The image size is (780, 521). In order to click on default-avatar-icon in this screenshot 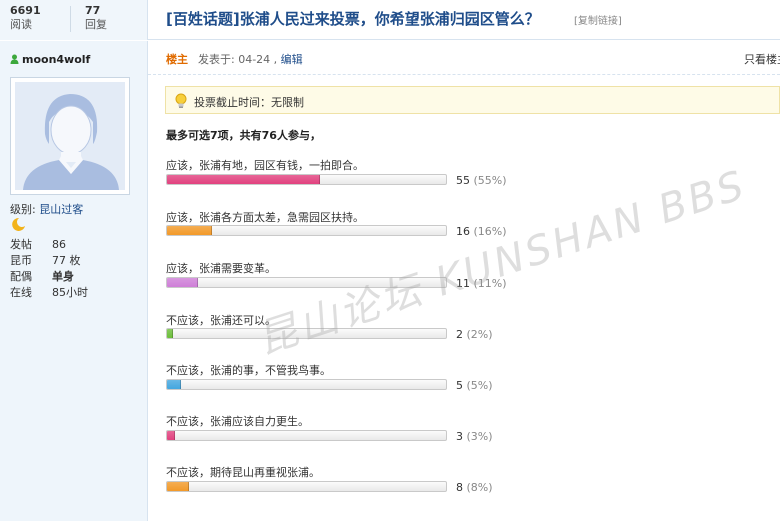, I will do `click(70, 136)`.